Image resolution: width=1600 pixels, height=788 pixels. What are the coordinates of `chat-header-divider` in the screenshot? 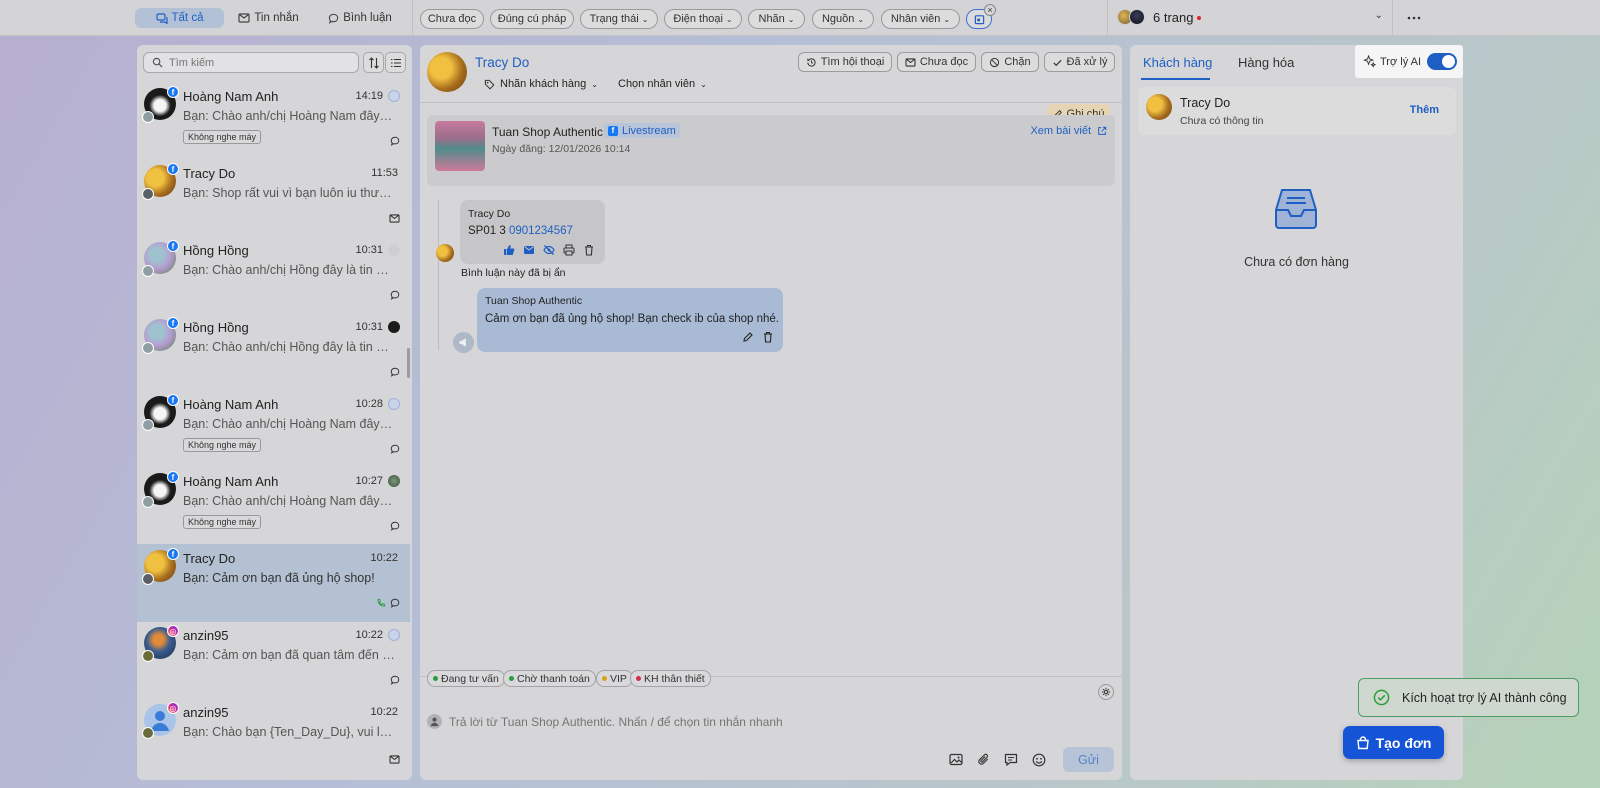 It's located at (771, 102).